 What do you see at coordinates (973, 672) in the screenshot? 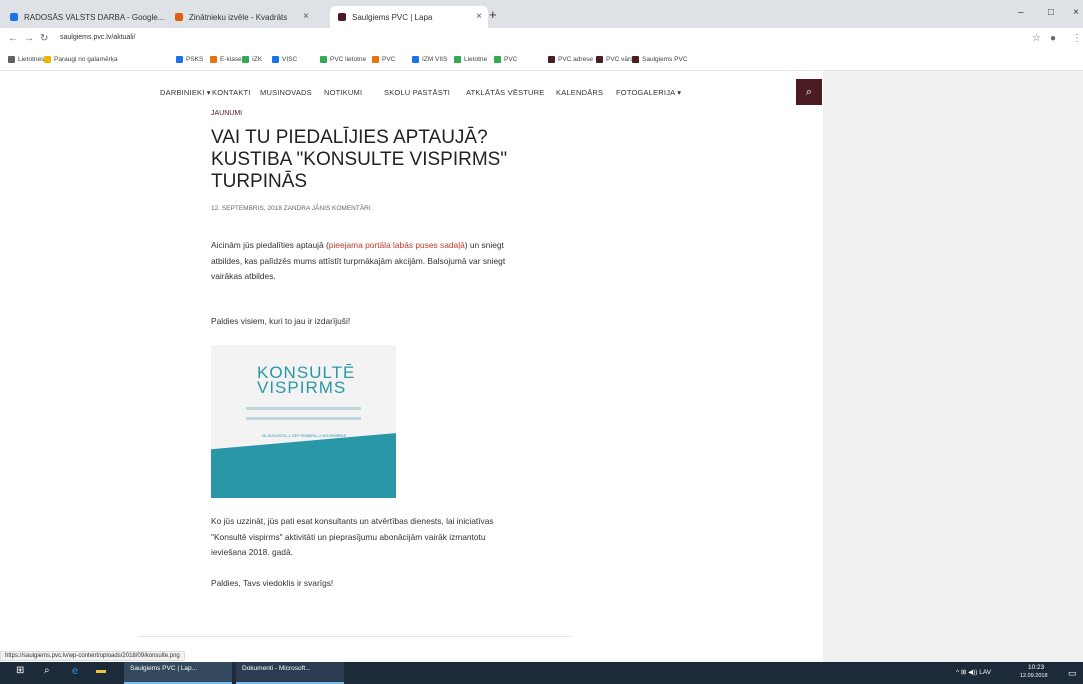
I see `system-tray: ^ ⊞ ◀)) LAV` at bounding box center [973, 672].